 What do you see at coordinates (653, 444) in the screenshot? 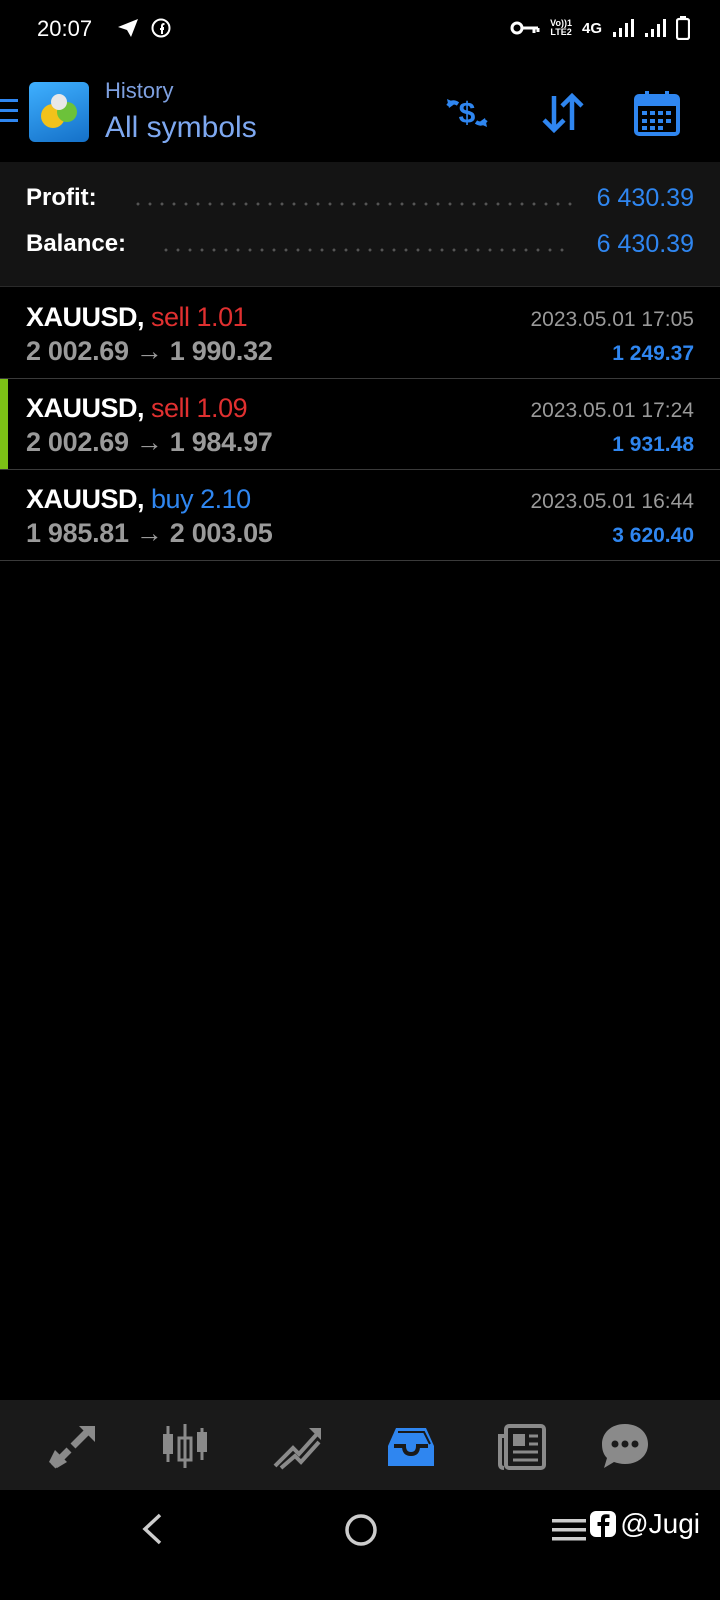
I see `trade-profit: 1 931.48` at bounding box center [653, 444].